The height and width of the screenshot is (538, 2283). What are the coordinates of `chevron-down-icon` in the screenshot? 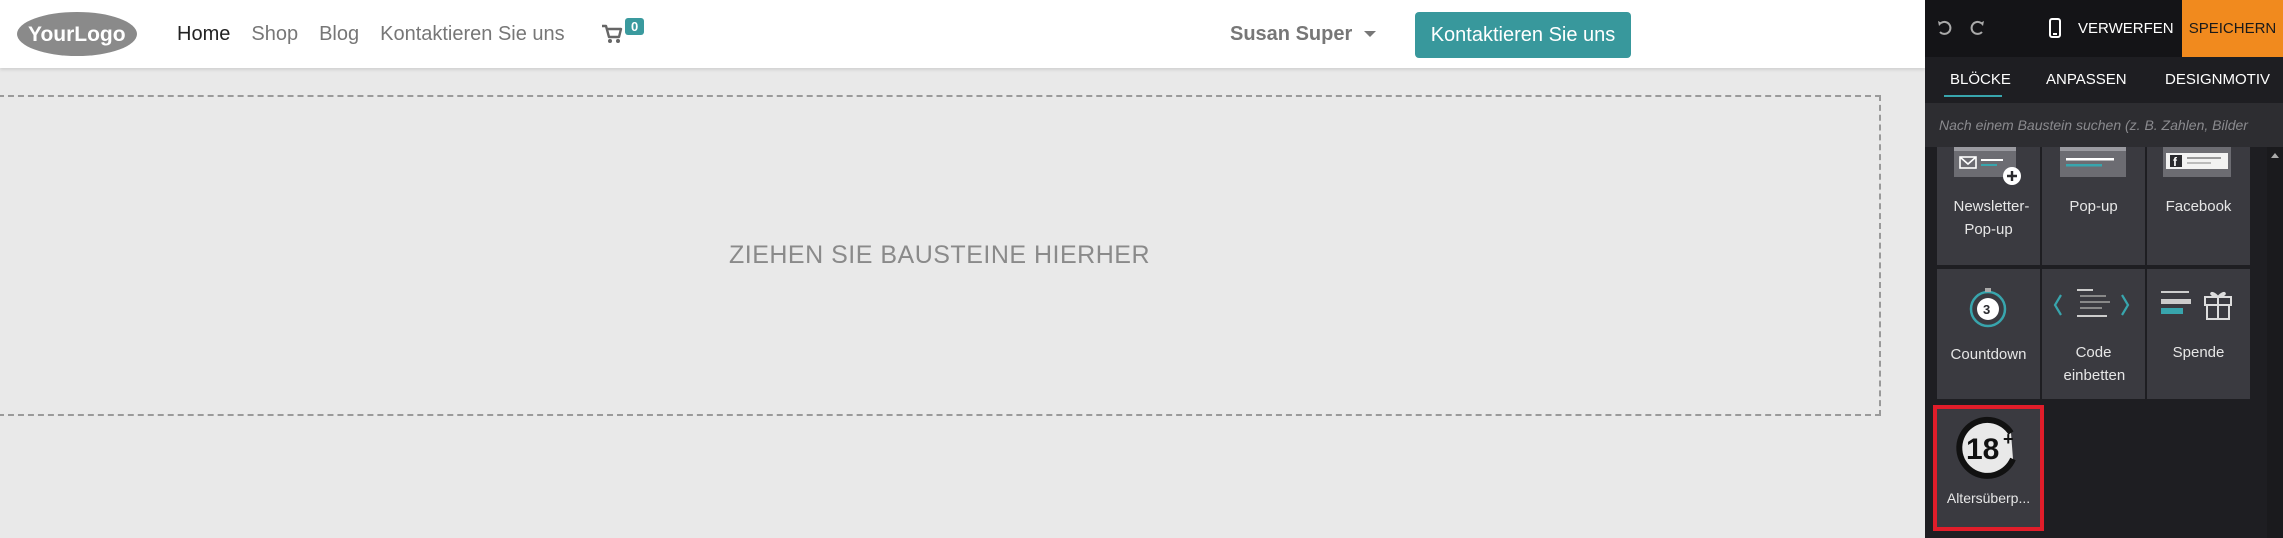 It's located at (1370, 34).